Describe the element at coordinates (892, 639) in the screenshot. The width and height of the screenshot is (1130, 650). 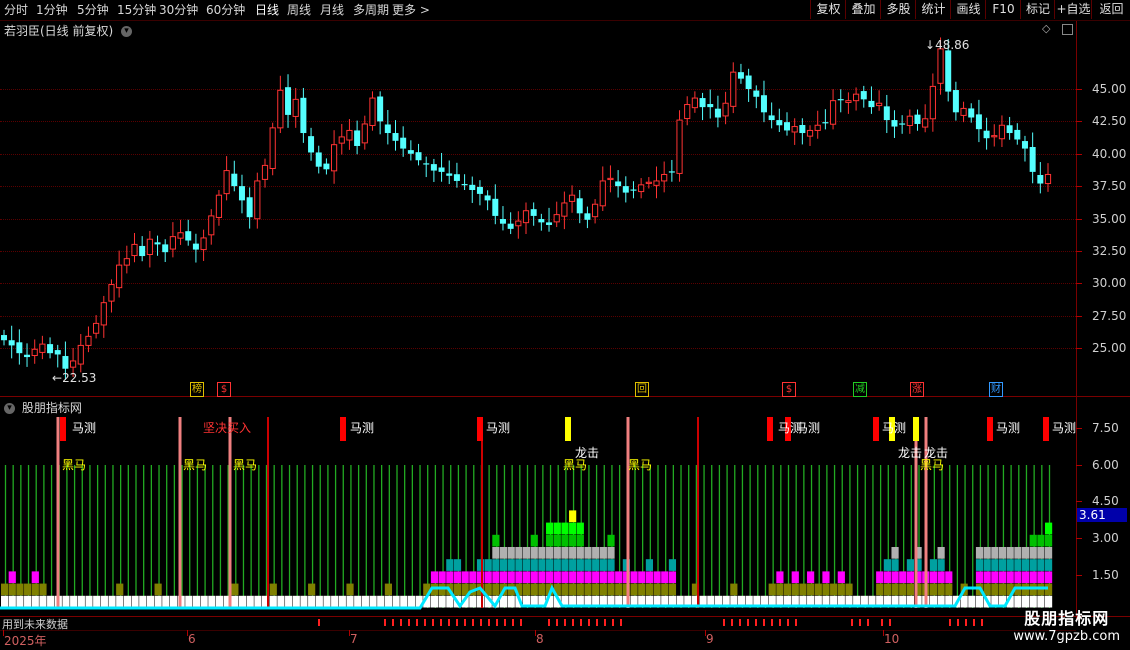
I see `date-axis-label: 10` at that location.